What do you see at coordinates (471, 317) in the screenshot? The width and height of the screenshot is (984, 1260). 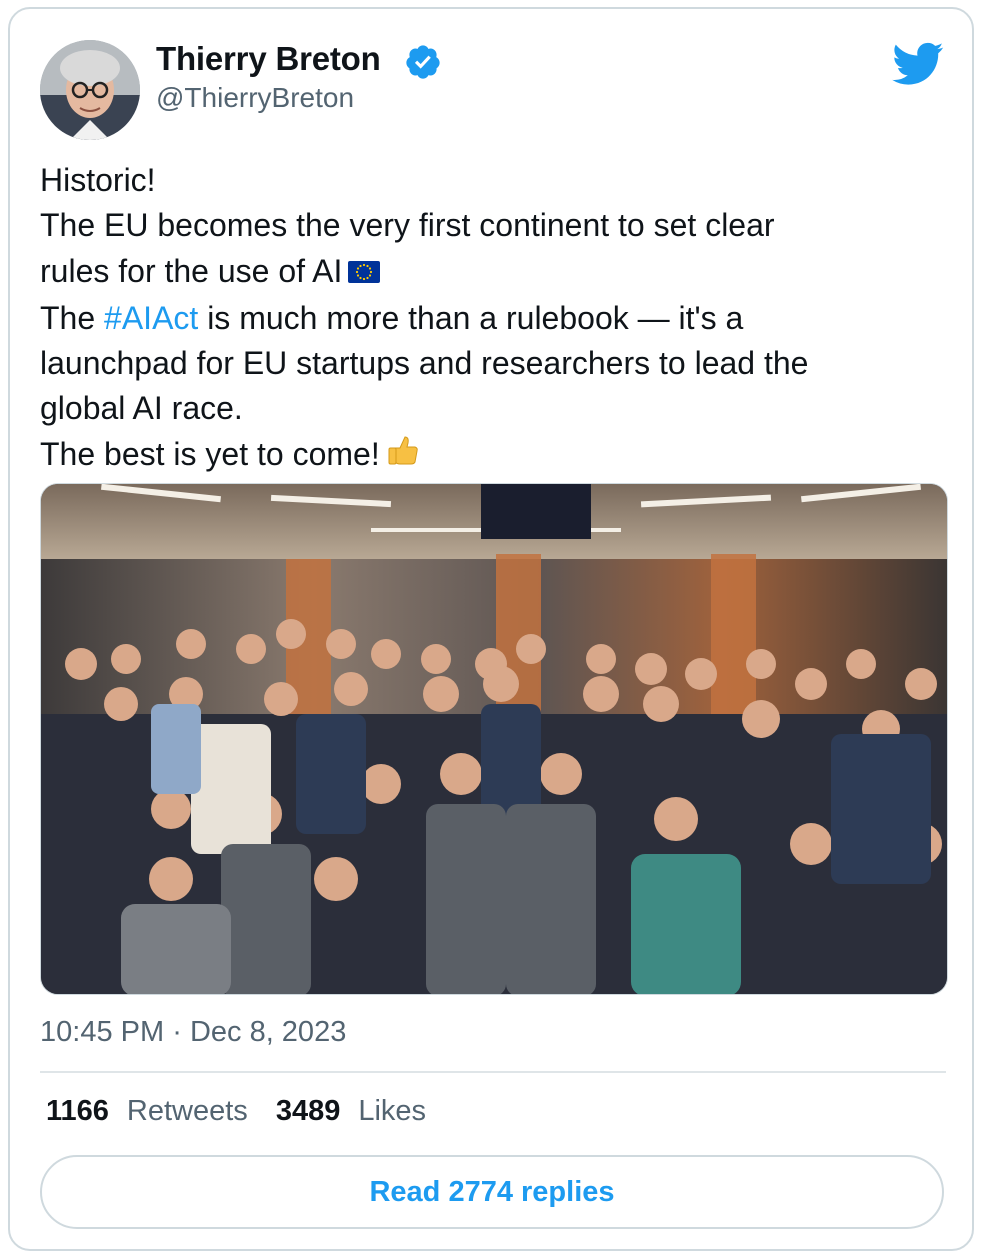 I see `tweet-line-text: is much more than a rulebook — it's a` at bounding box center [471, 317].